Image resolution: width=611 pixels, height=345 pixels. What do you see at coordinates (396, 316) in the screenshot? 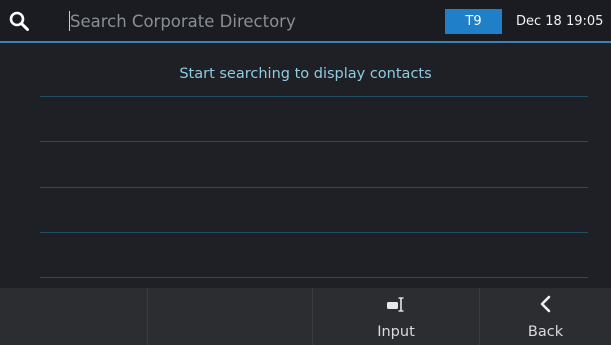
I see `input-softkey: Input` at bounding box center [396, 316].